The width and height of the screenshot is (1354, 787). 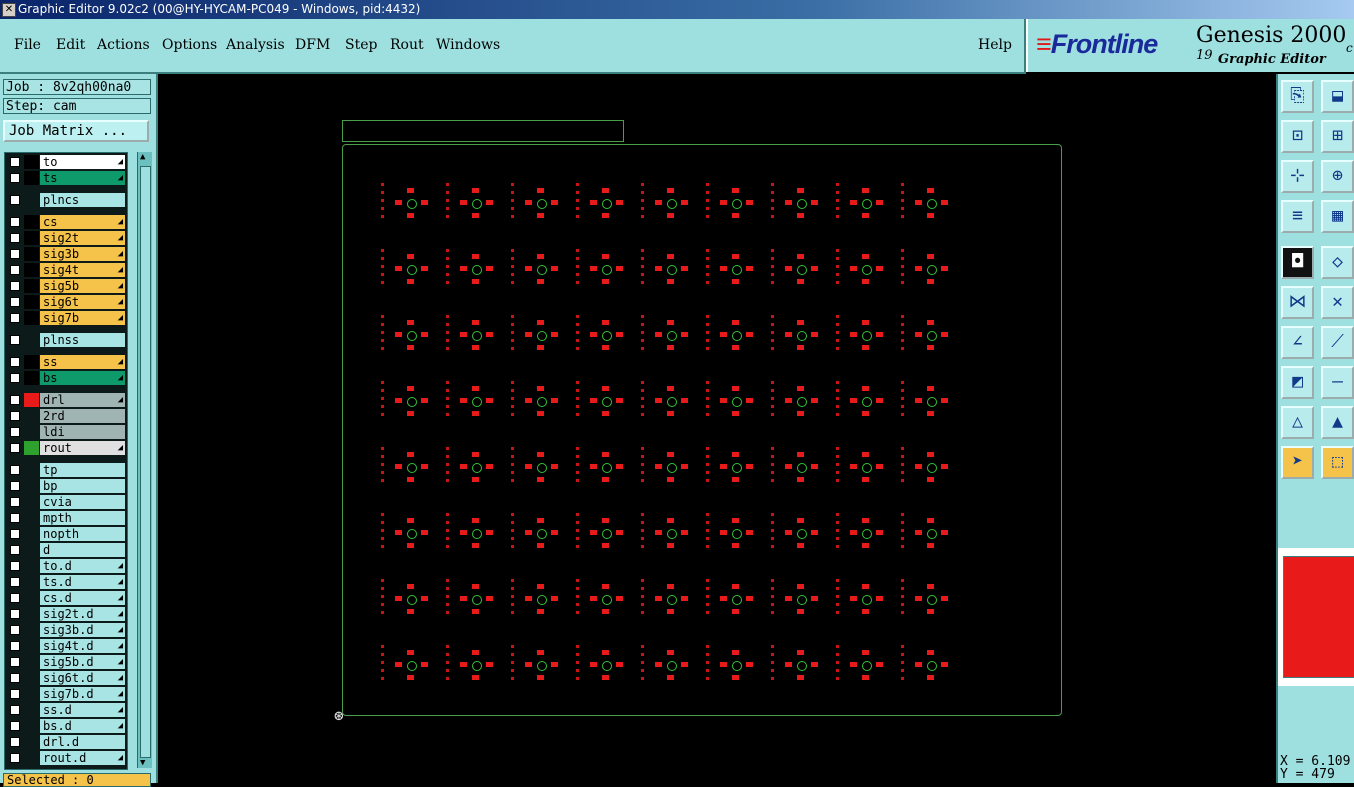 I want to click on layer-name: to.d, so click(x=82, y=566).